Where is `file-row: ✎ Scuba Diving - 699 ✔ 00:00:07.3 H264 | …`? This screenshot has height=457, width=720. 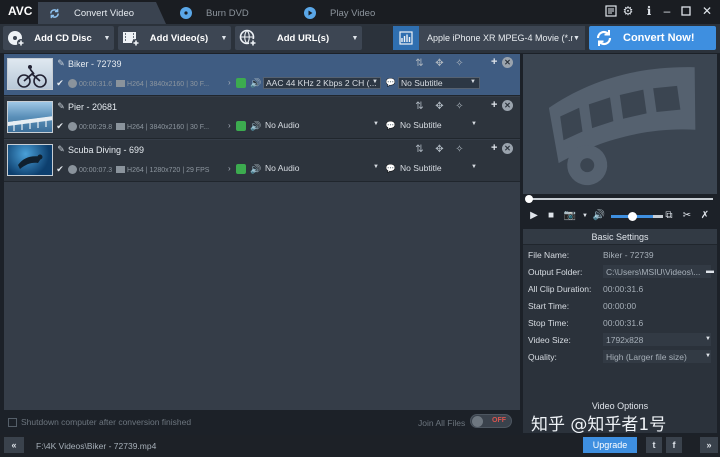 file-row: ✎ Scuba Diving - 699 ✔ 00:00:07.3 H264 | … is located at coordinates (262, 161).